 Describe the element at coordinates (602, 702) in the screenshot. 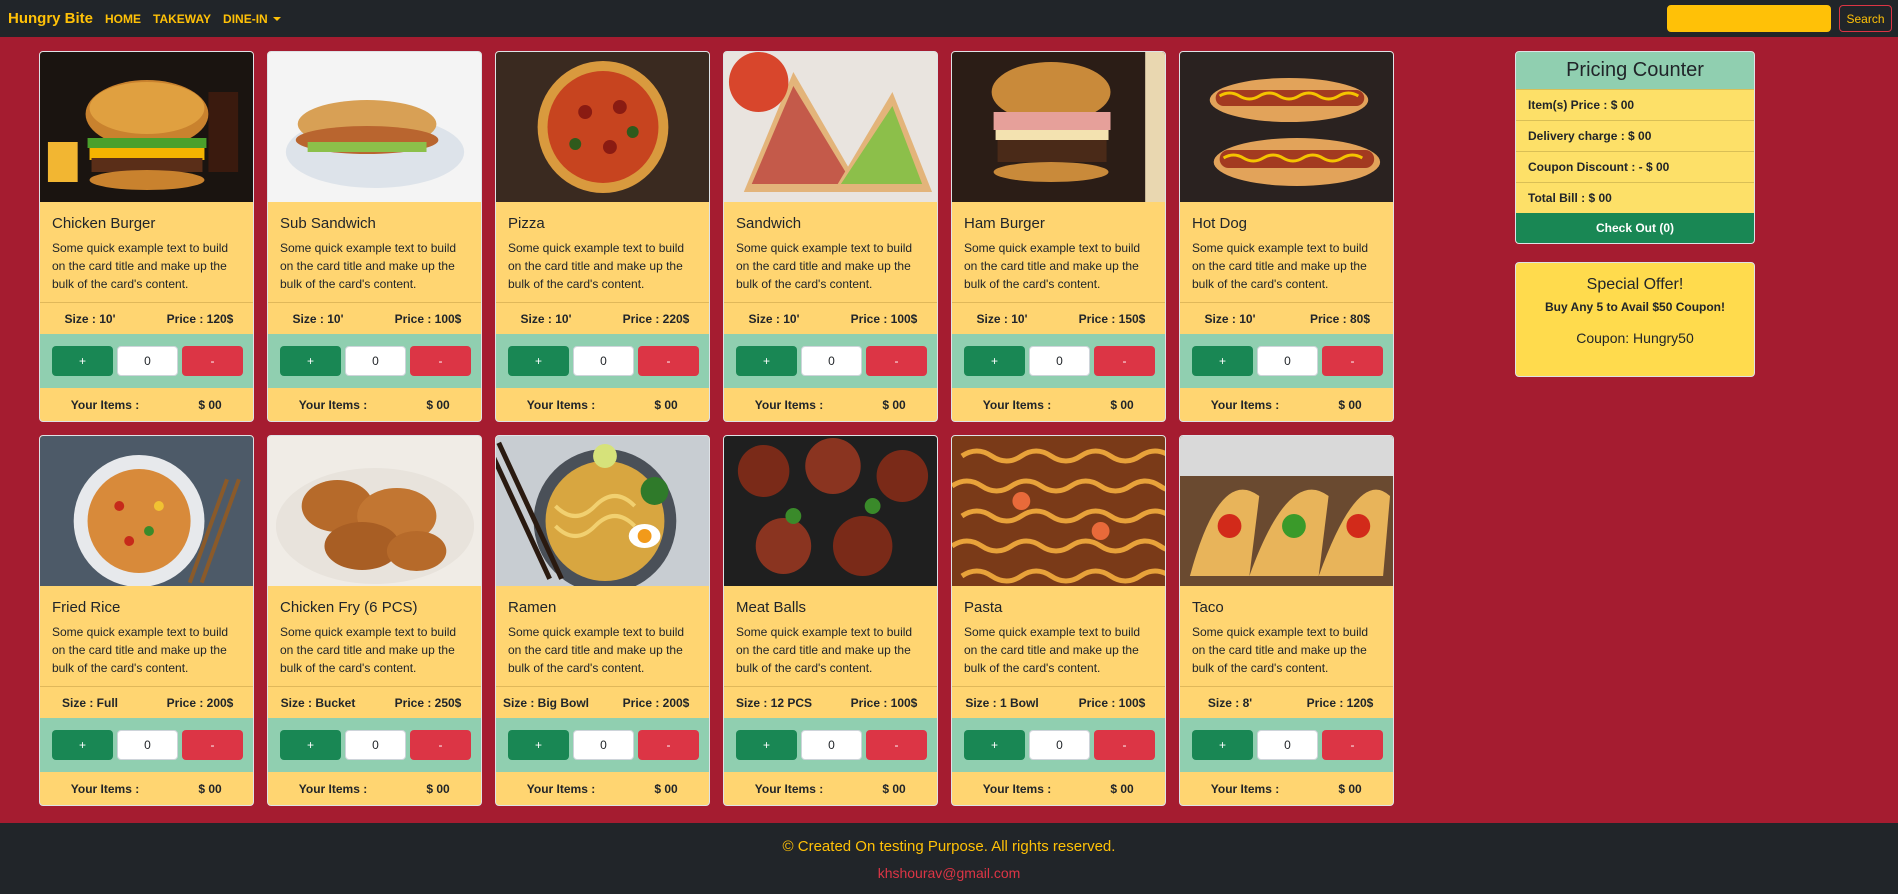

I see `size-price-row: Size : Big Bowl Price : 200$` at that location.